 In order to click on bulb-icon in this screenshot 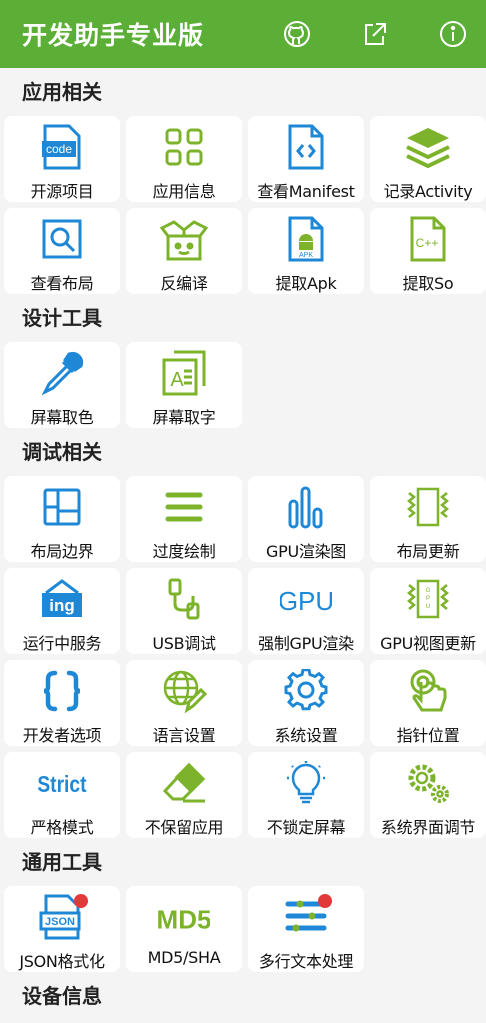, I will do `click(306, 783)`.